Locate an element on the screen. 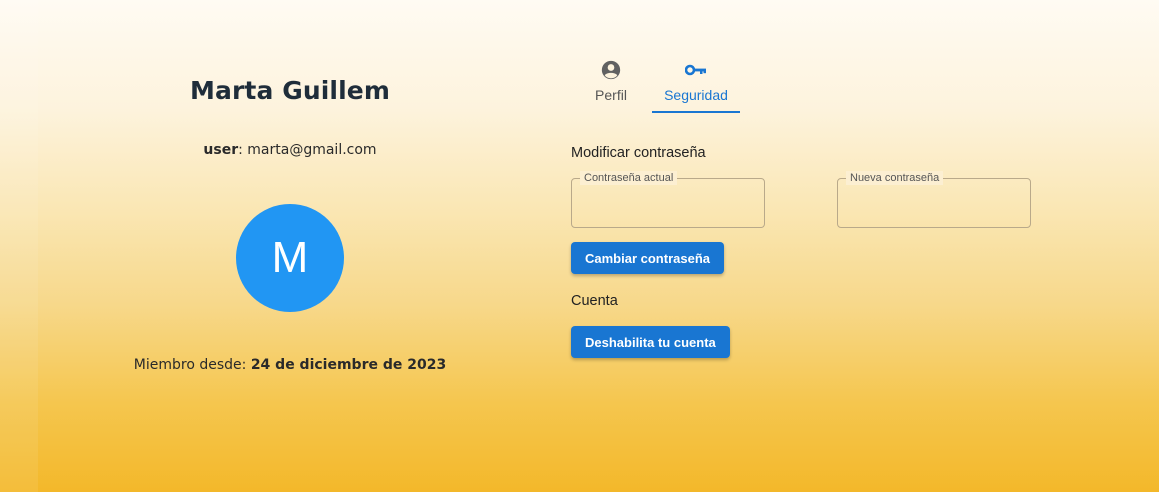 The width and height of the screenshot is (1159, 492). profile-name: Marta Guillem is located at coordinates (290, 90).